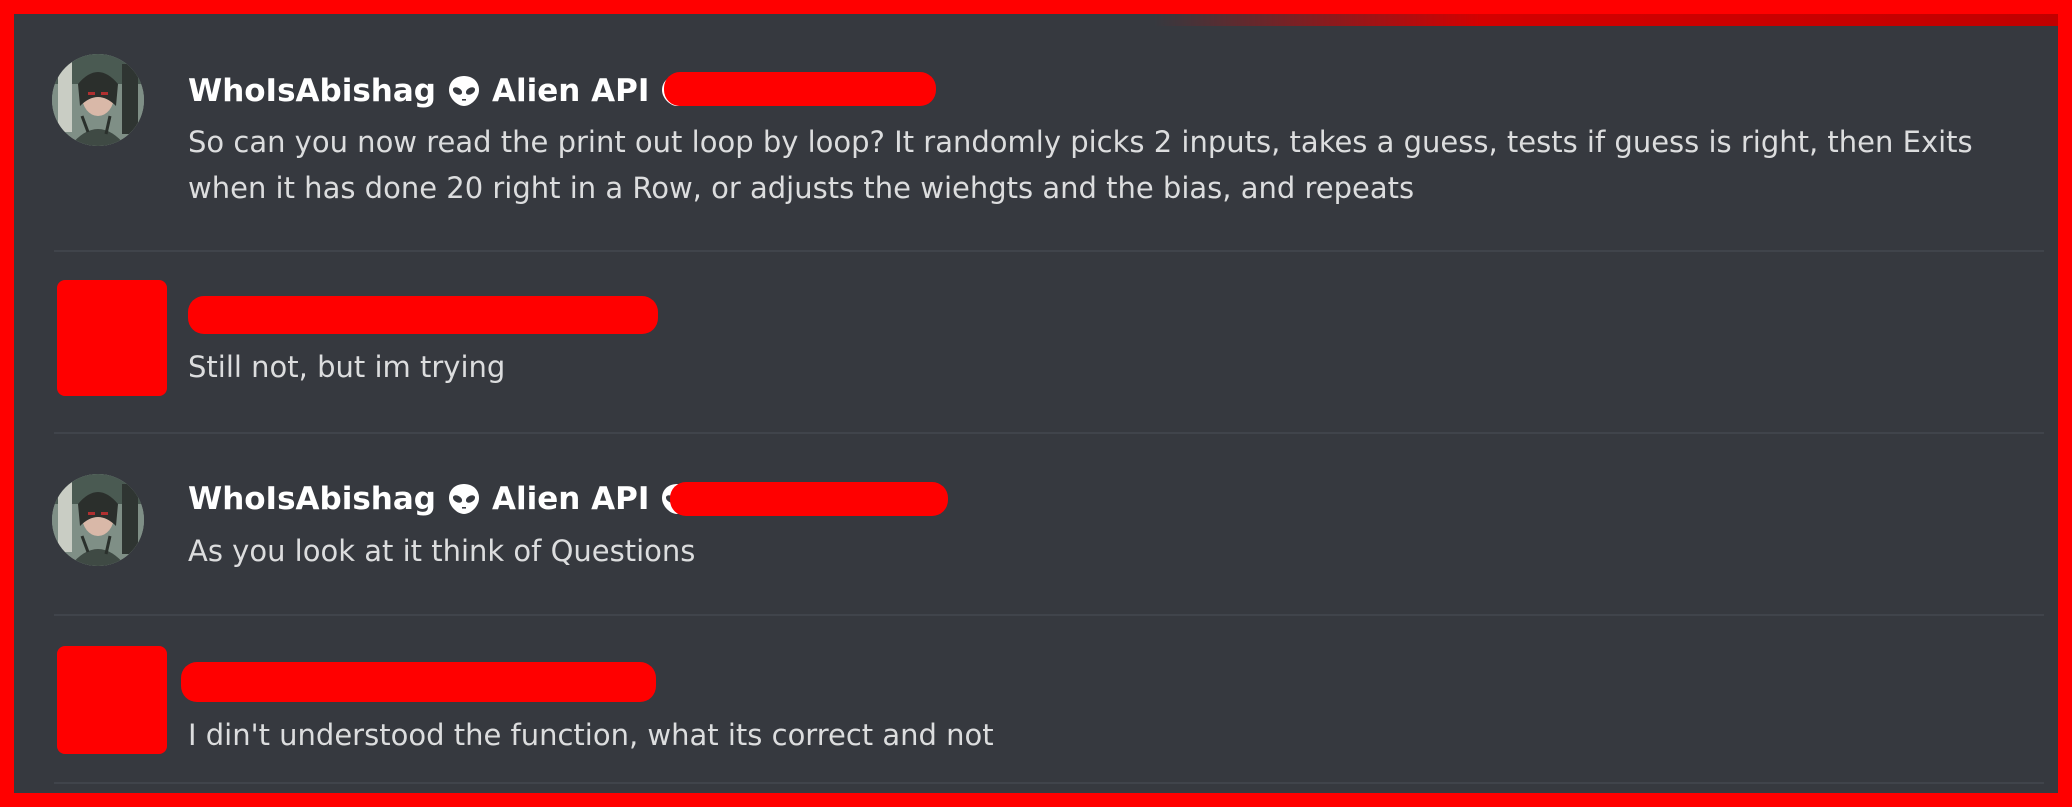  What do you see at coordinates (1049, 783) in the screenshot?
I see `message-divider` at bounding box center [1049, 783].